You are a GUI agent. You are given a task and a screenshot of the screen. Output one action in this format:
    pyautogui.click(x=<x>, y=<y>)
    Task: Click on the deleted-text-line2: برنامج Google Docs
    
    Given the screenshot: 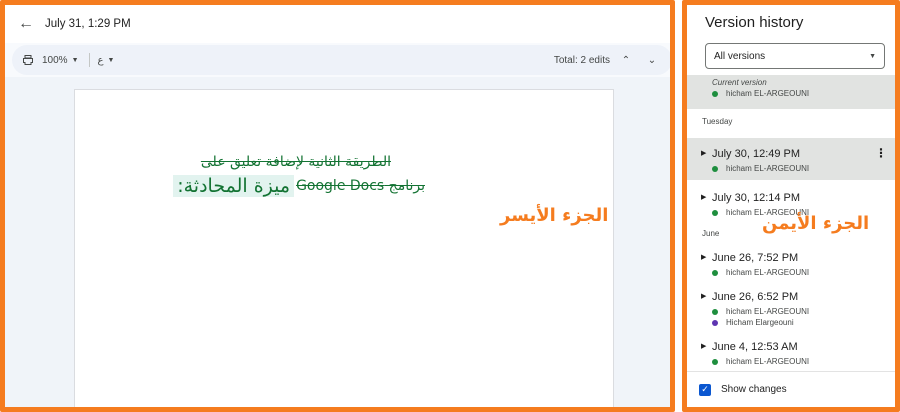 What is the action you would take?
    pyautogui.click(x=360, y=186)
    